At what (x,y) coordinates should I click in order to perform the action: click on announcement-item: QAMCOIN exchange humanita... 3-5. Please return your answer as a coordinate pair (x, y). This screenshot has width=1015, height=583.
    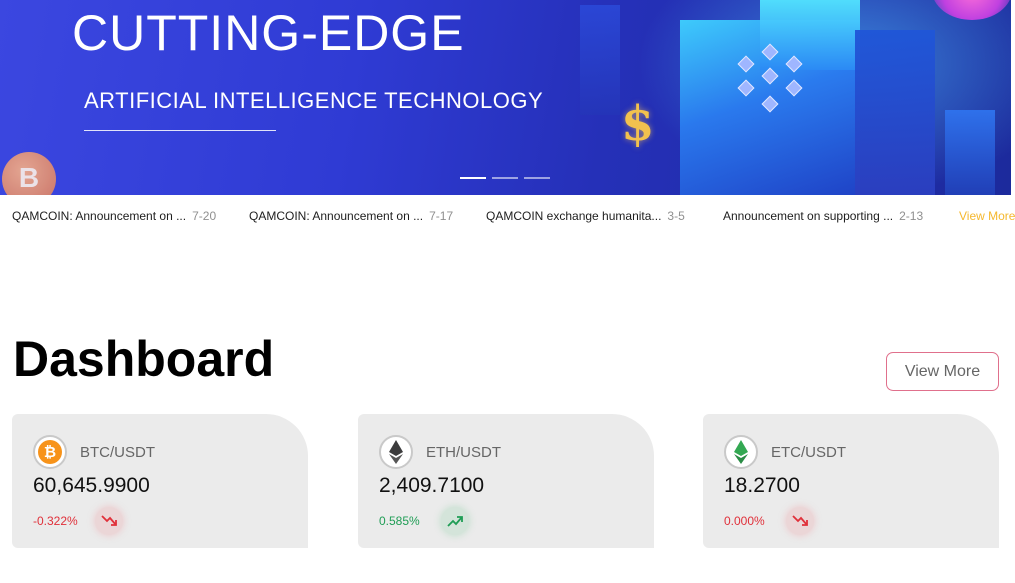
    Looking at the image, I should click on (585, 216).